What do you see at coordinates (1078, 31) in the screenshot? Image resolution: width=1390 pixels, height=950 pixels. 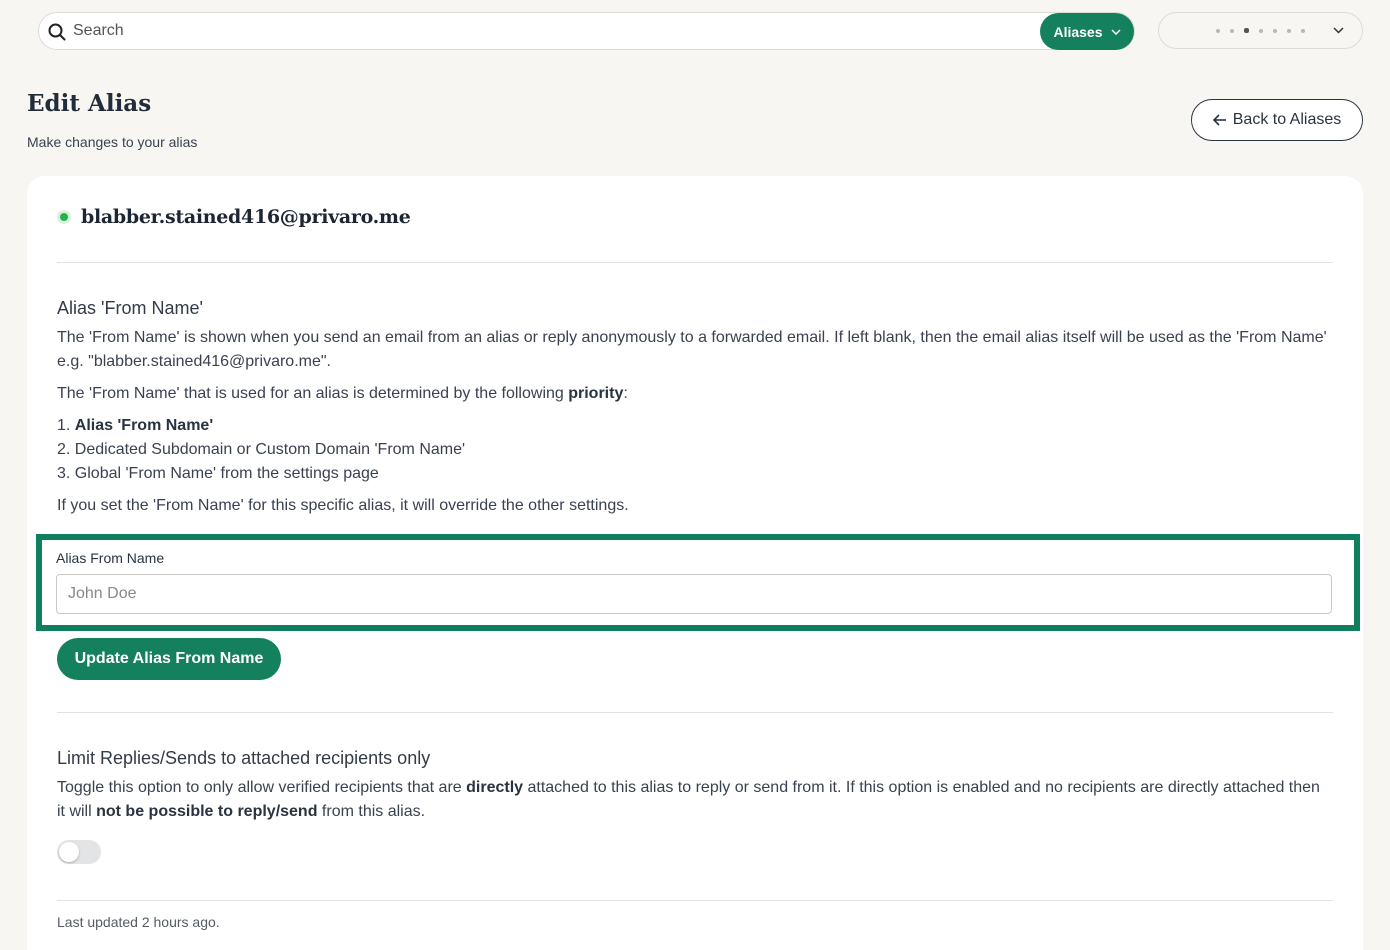 I see `aliases-scope-label: Aliases` at bounding box center [1078, 31].